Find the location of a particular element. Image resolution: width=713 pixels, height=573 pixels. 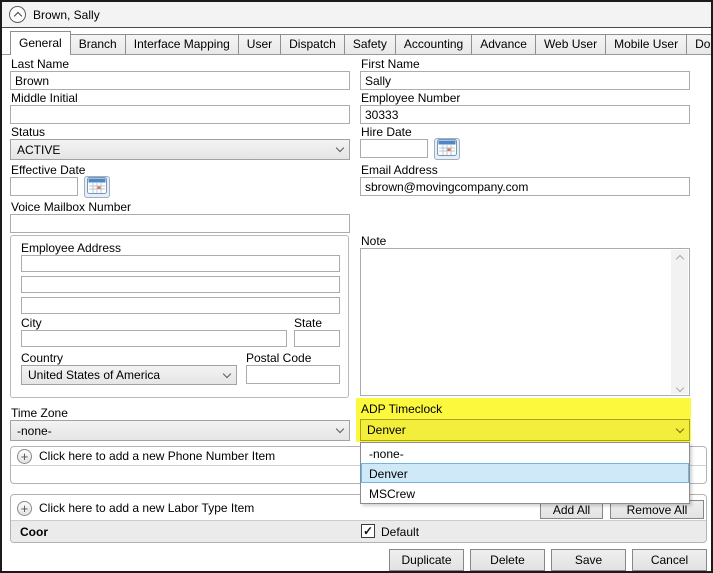

address-line3-input is located at coordinates (180, 305).